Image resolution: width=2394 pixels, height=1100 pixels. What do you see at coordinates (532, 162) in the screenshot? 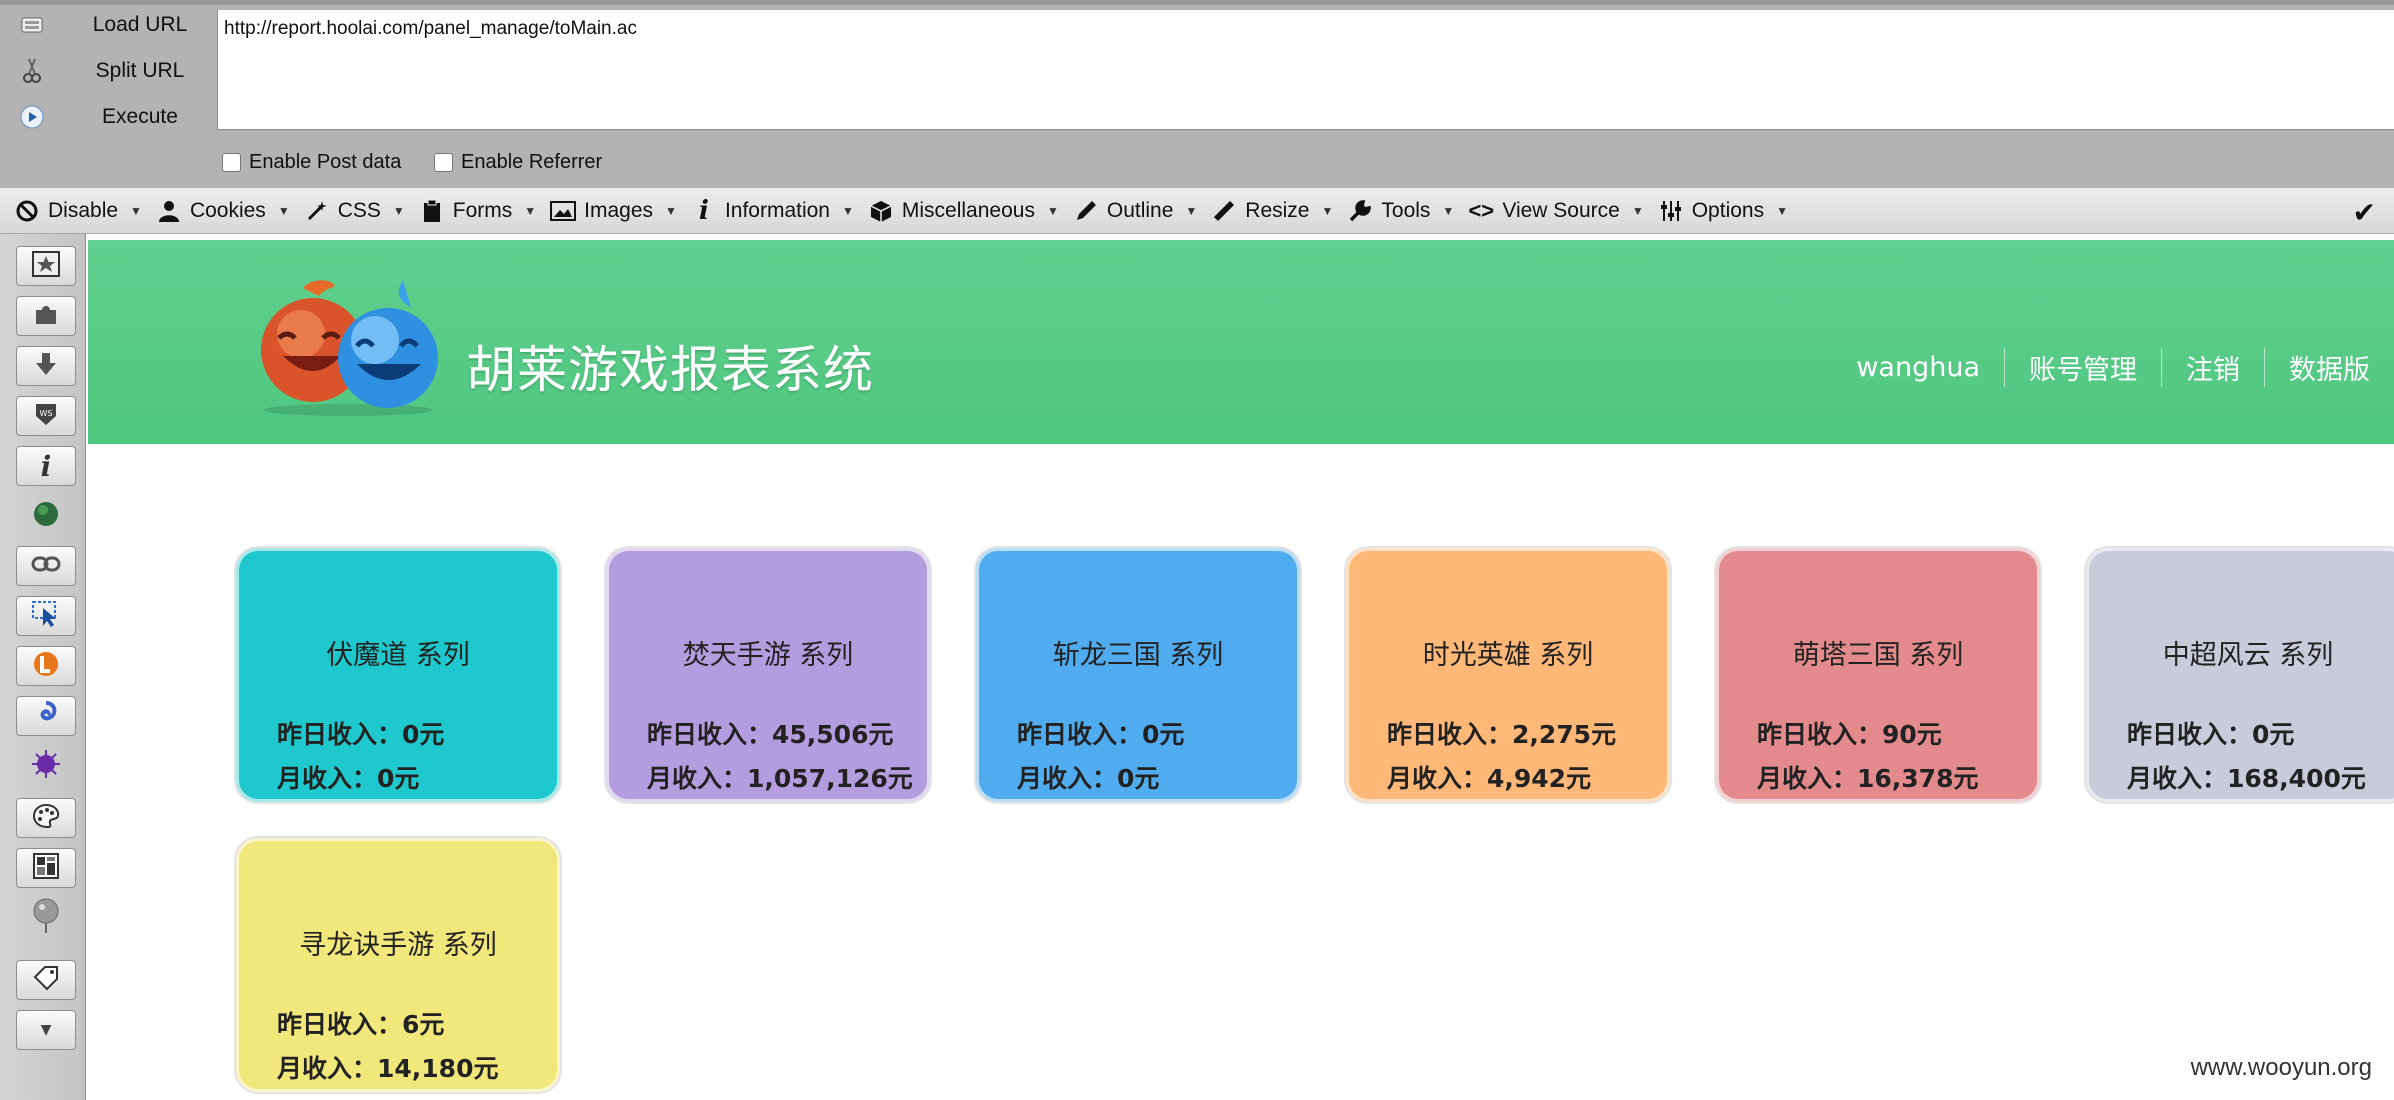
I see `enable-referrer-label: Enable Referrer` at bounding box center [532, 162].